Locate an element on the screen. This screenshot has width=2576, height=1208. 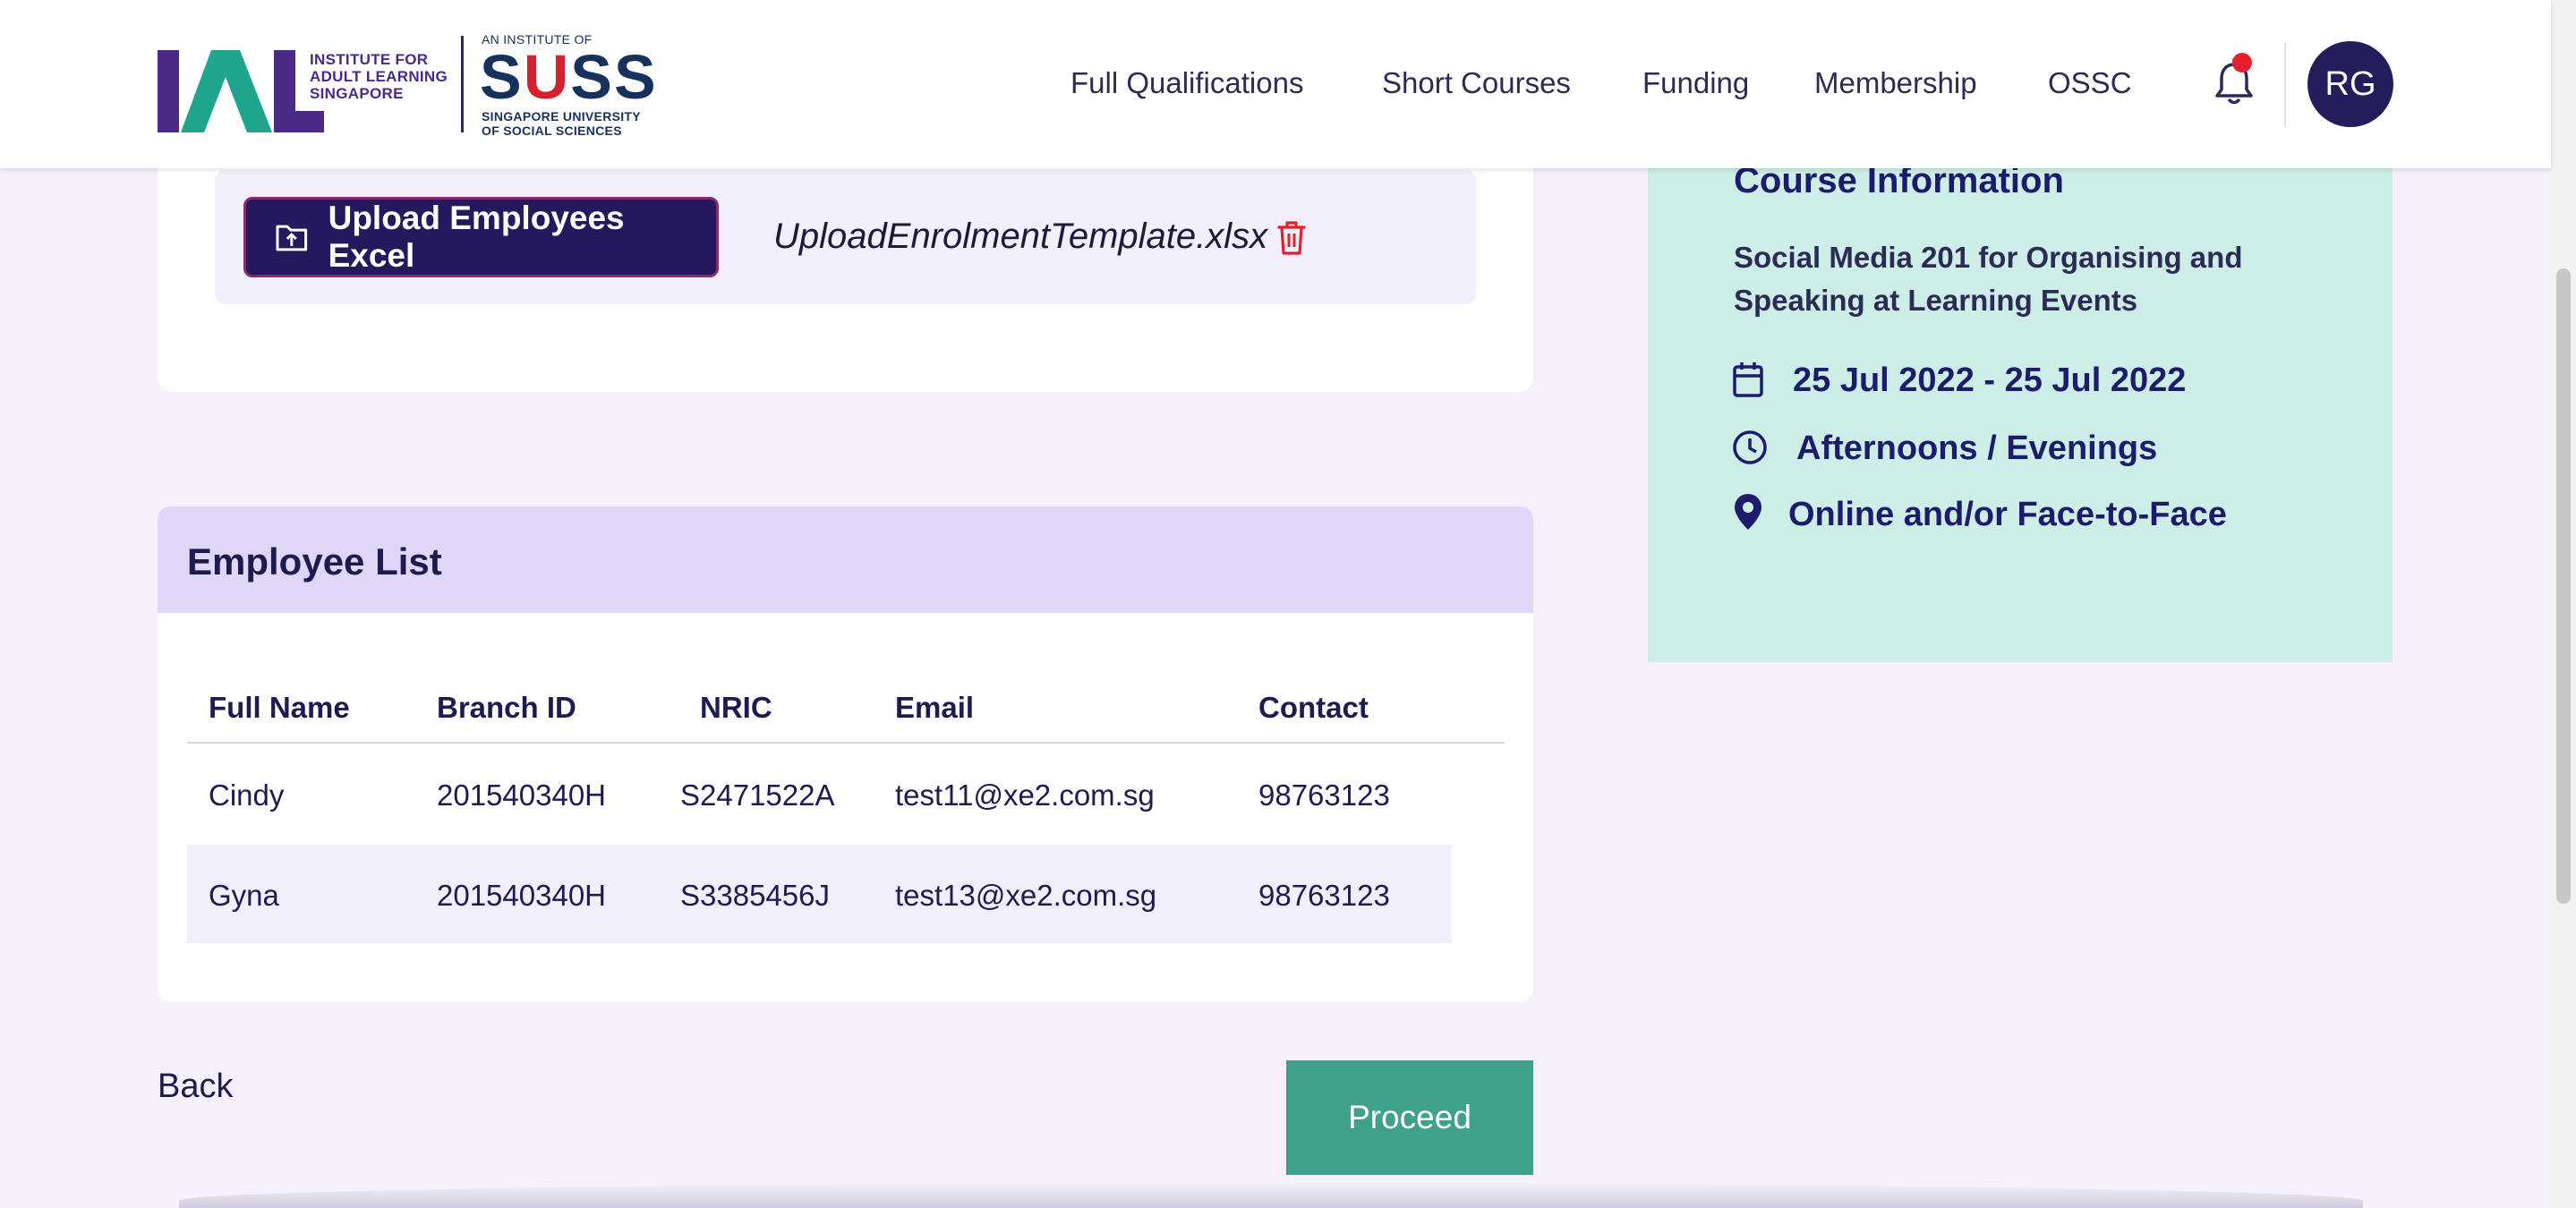
back-link: Back is located at coordinates (195, 1087).